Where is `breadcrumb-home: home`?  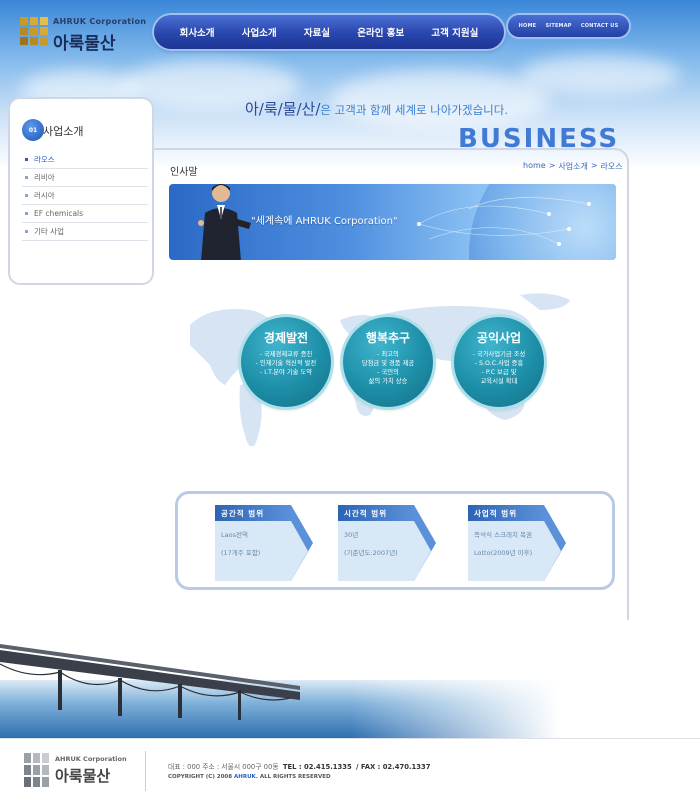 breadcrumb-home: home is located at coordinates (534, 166).